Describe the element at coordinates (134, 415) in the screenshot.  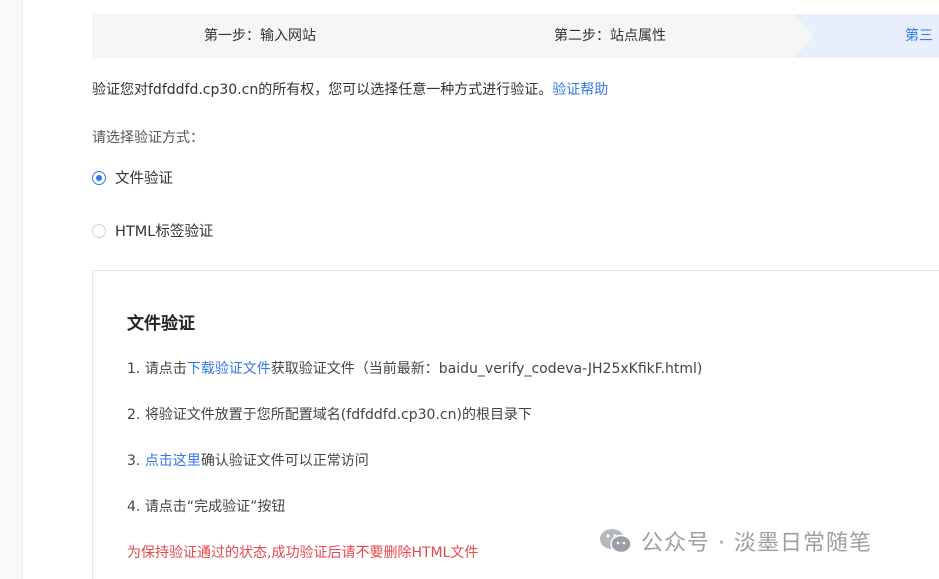
I see `step-2-number: 2.` at that location.